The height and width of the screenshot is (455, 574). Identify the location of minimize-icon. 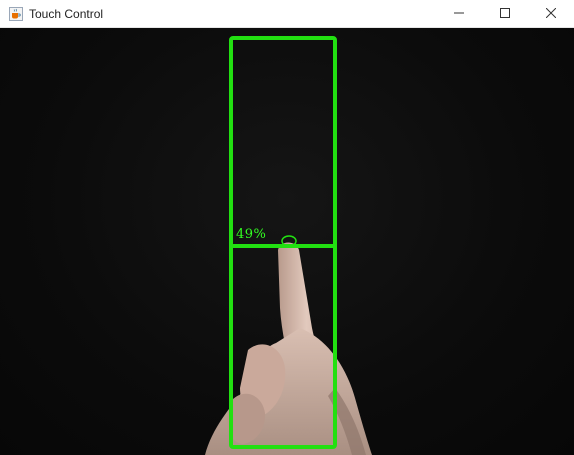
(459, 14).